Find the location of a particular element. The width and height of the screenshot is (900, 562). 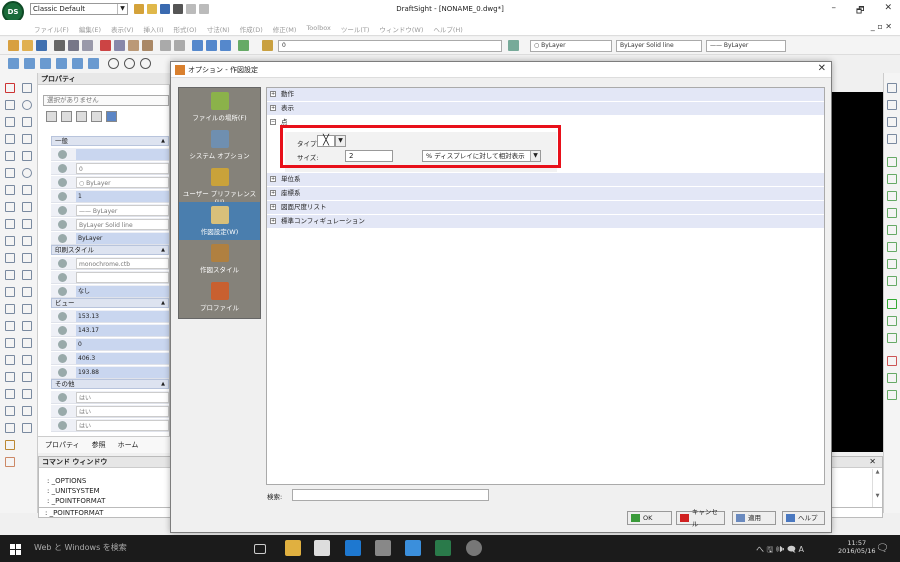

mtext-icon is located at coordinates (27, 224).